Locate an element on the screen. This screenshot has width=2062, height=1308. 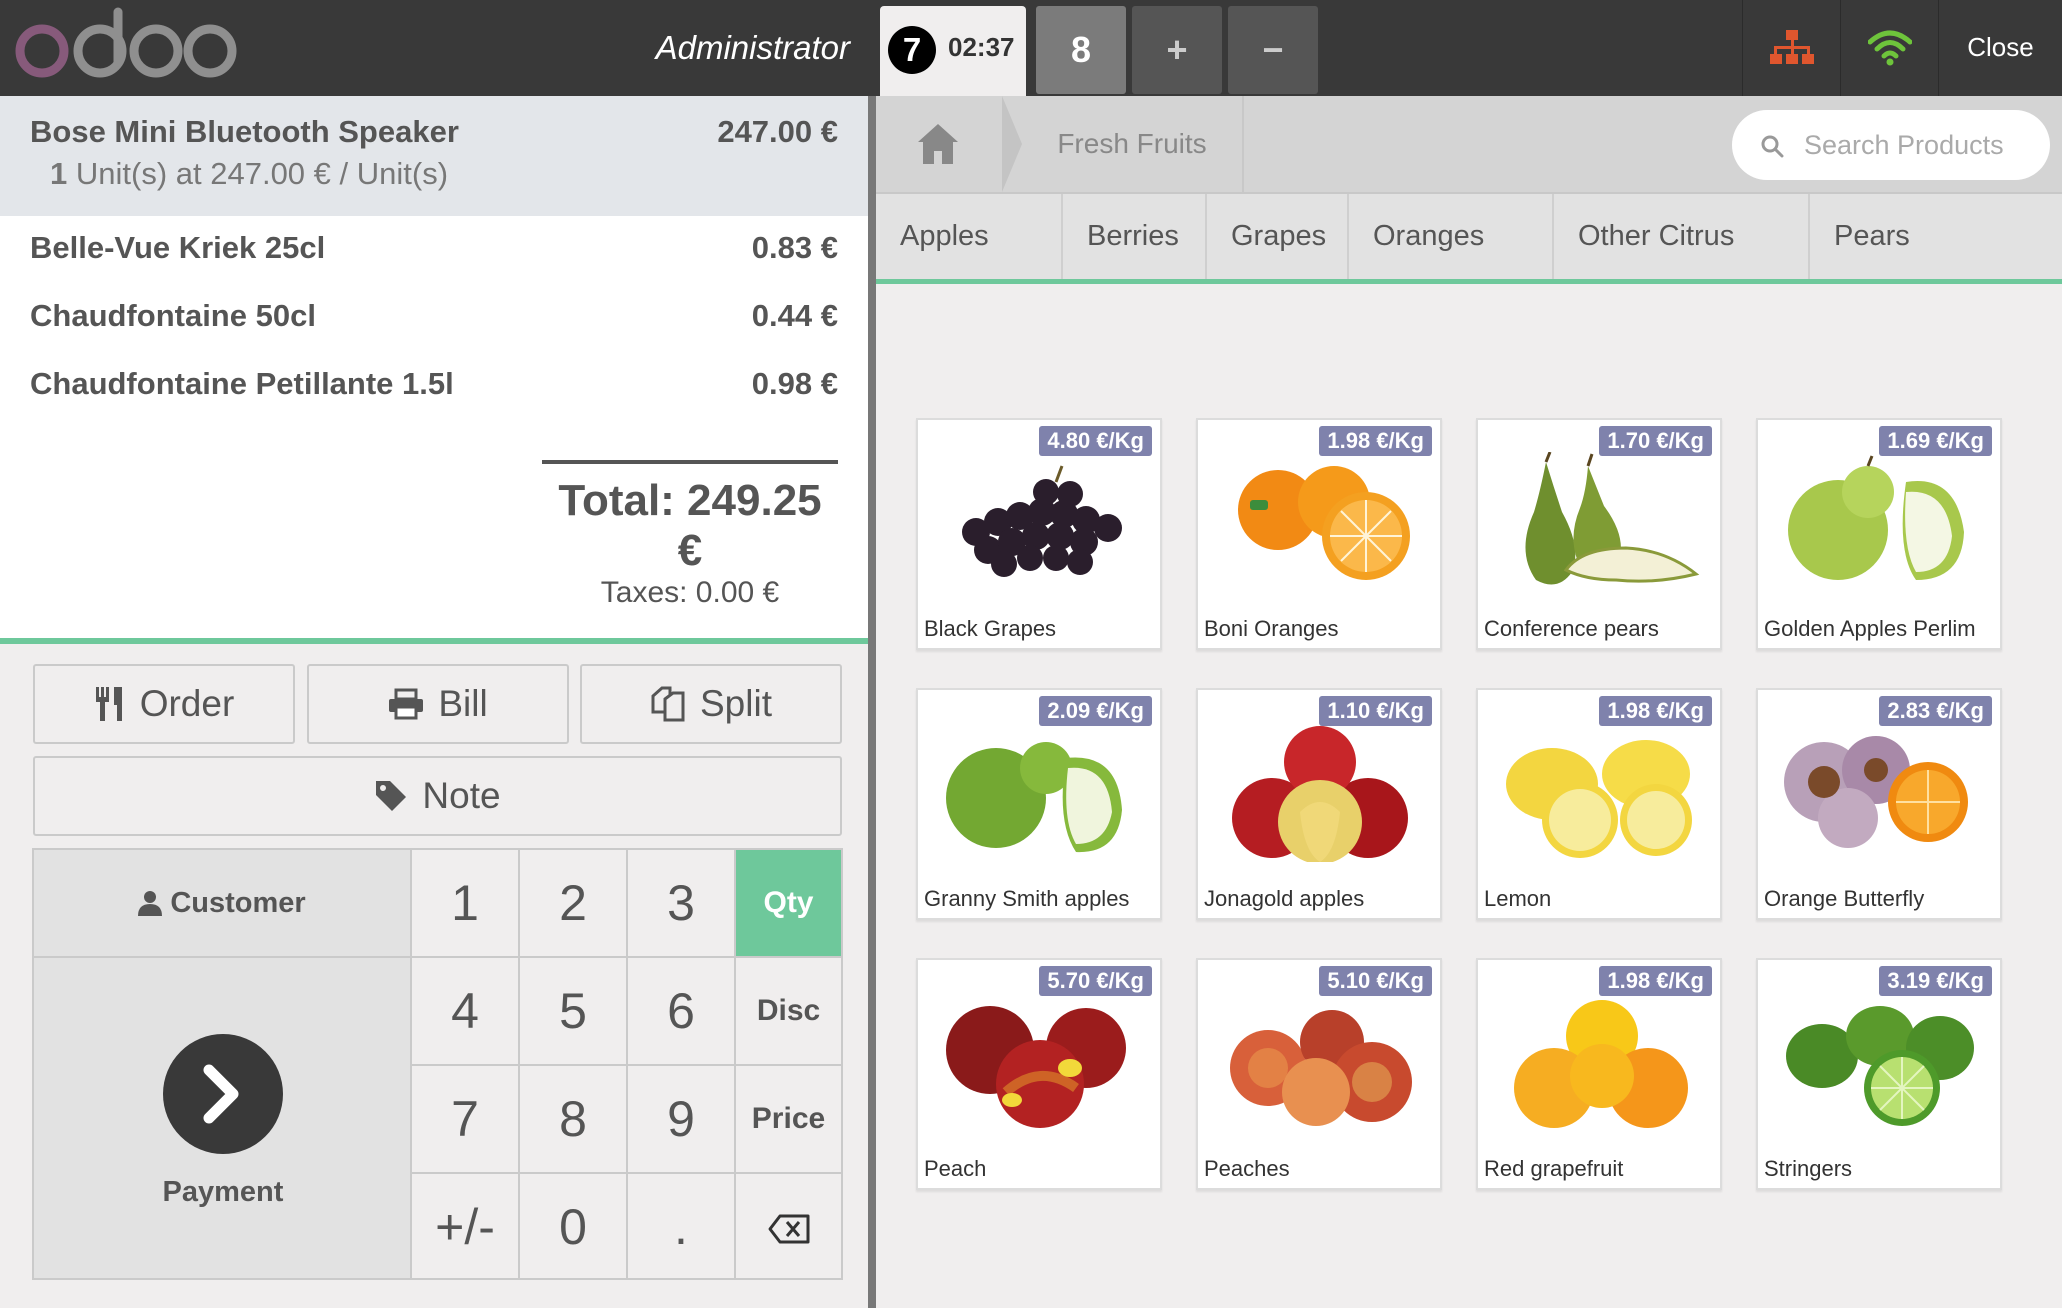
product-card: 2.09 €/Kg Granny Smith apples is located at coordinates (1039, 804).